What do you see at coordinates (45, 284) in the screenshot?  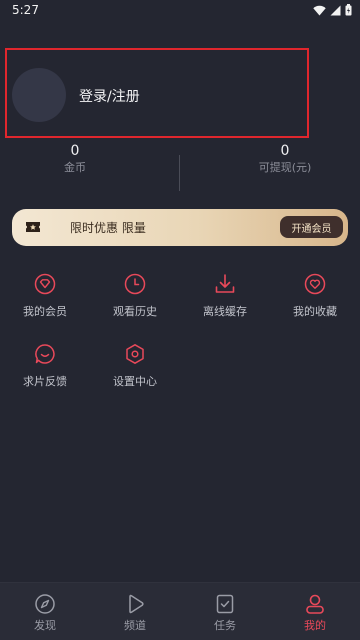 I see `diamond-icon` at bounding box center [45, 284].